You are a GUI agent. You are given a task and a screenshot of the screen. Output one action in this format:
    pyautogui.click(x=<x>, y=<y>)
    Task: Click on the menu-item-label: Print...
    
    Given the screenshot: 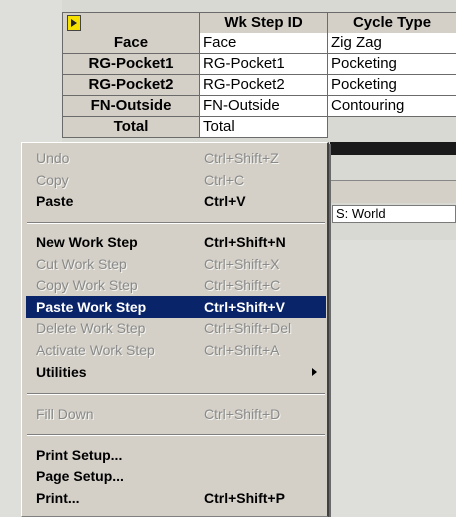 What is the action you would take?
    pyautogui.click(x=58, y=498)
    